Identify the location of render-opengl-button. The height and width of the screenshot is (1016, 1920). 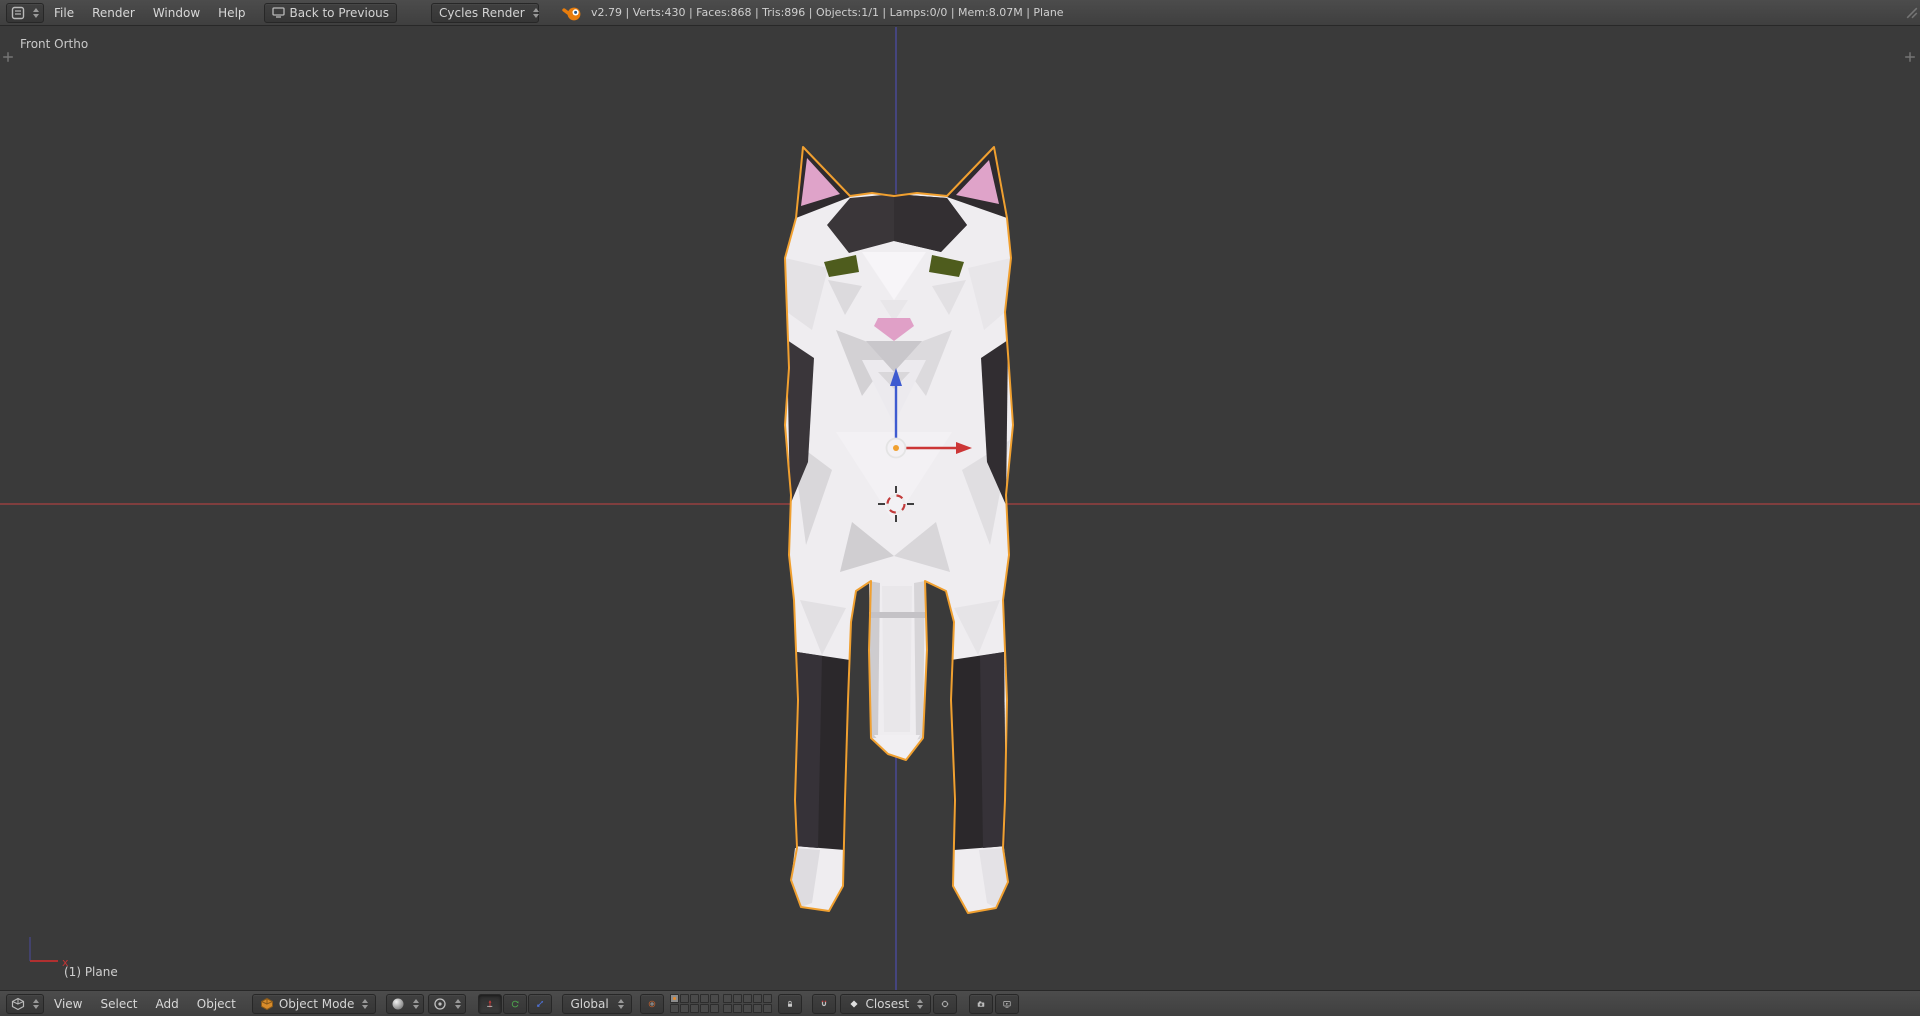
(1007, 1003).